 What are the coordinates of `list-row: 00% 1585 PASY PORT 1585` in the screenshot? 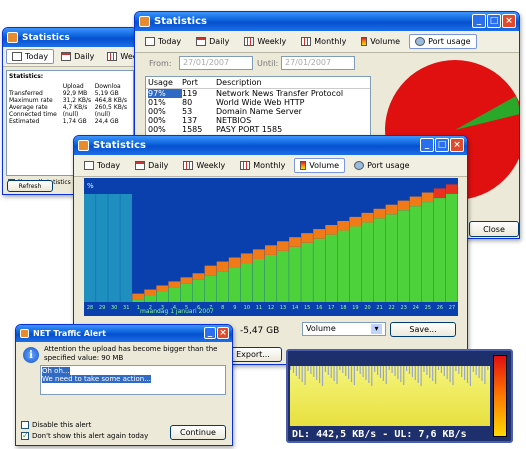 It's located at (258, 129).